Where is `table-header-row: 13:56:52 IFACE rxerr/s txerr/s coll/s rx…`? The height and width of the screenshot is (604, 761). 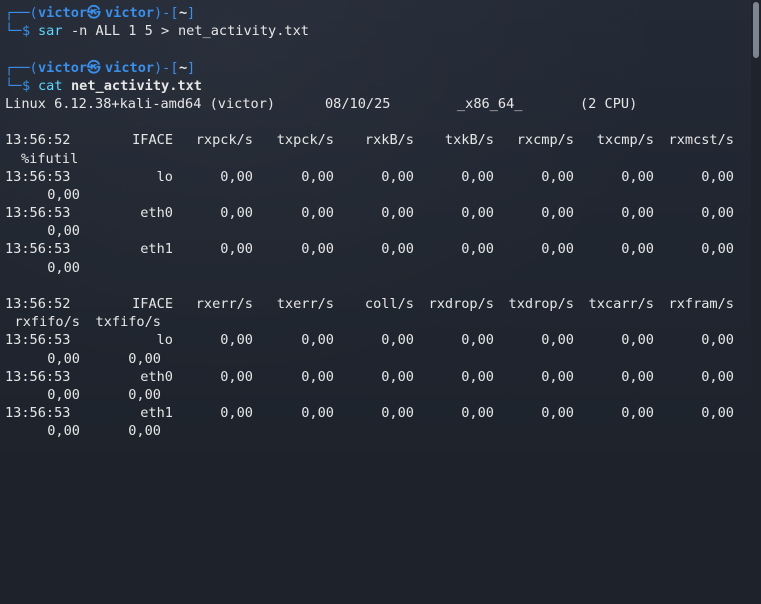
table-header-row: 13:56:52 IFACE rxerr/s txerr/s coll/s rx… is located at coordinates (377, 304).